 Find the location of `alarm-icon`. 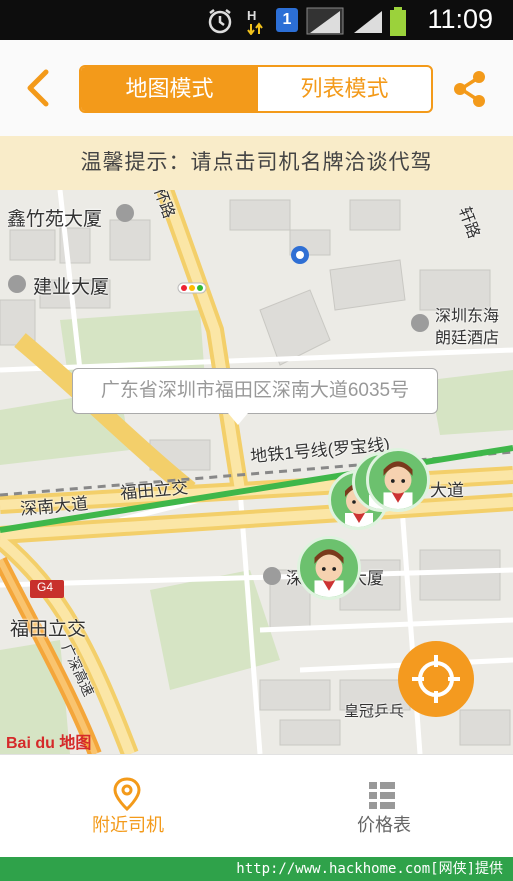

alarm-icon is located at coordinates (220, 21).